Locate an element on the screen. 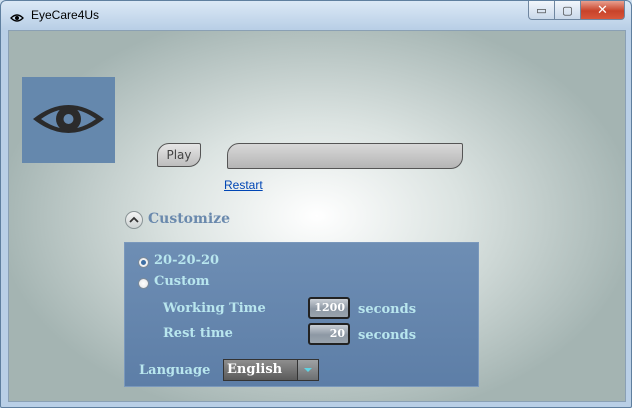 The height and width of the screenshot is (408, 632). play-button: Play is located at coordinates (179, 155).